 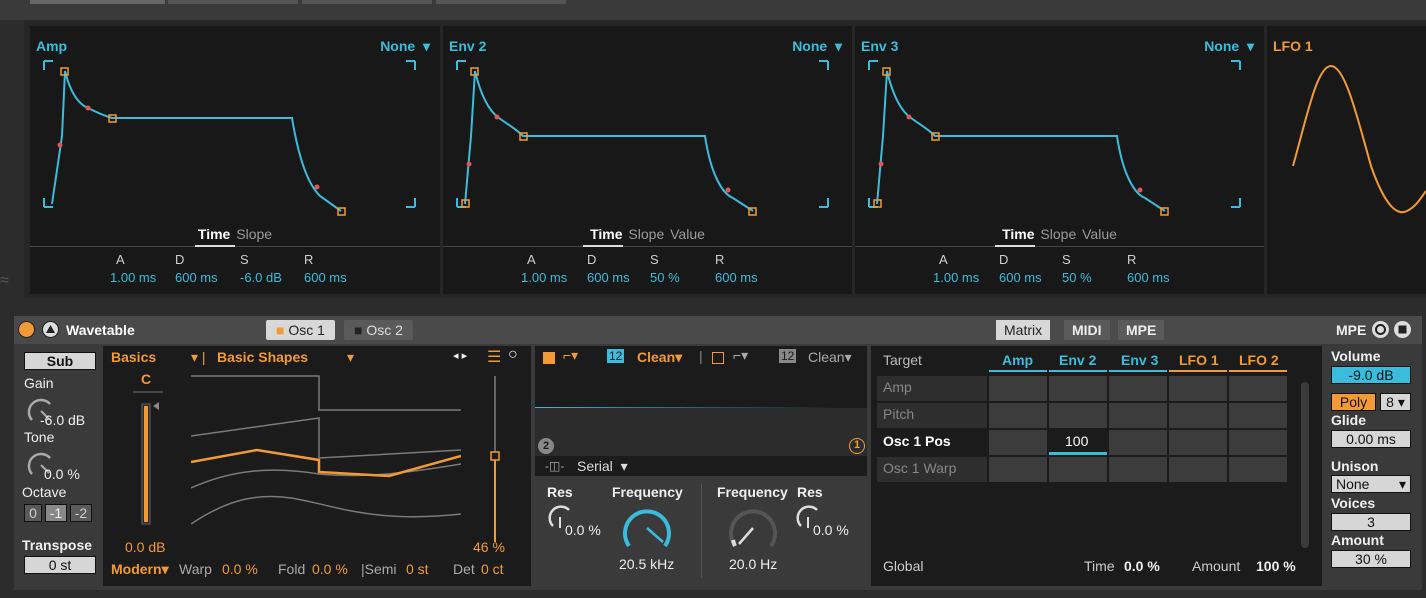 What do you see at coordinates (1402, 329) in the screenshot?
I see `save-icon` at bounding box center [1402, 329].